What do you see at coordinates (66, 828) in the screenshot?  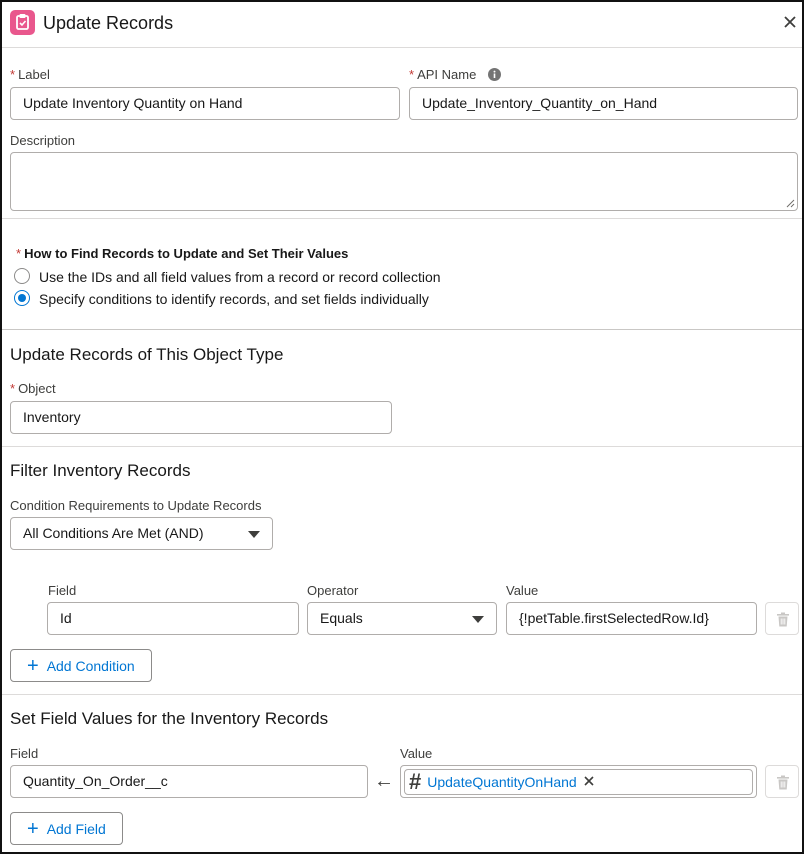 I see `add-field-button: + Add Field` at bounding box center [66, 828].